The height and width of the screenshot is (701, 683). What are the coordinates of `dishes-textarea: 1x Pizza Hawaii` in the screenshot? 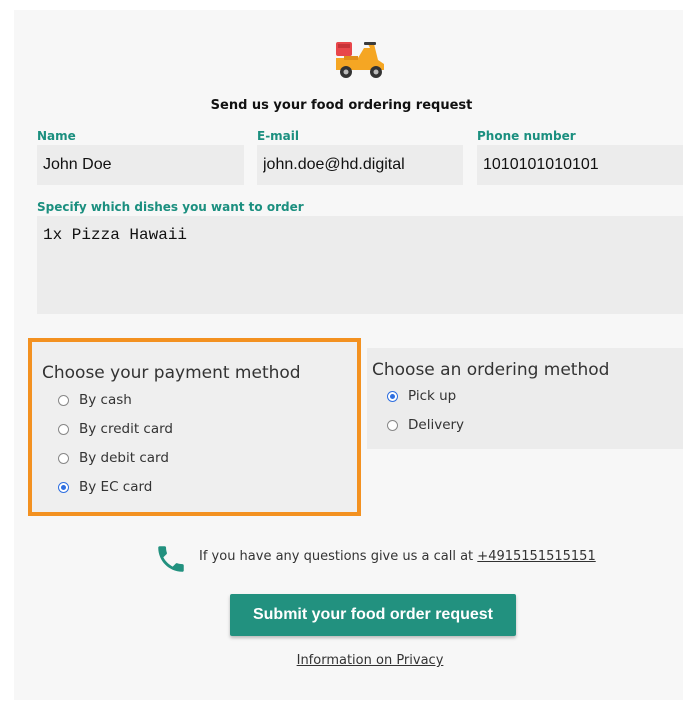 It's located at (360, 265).